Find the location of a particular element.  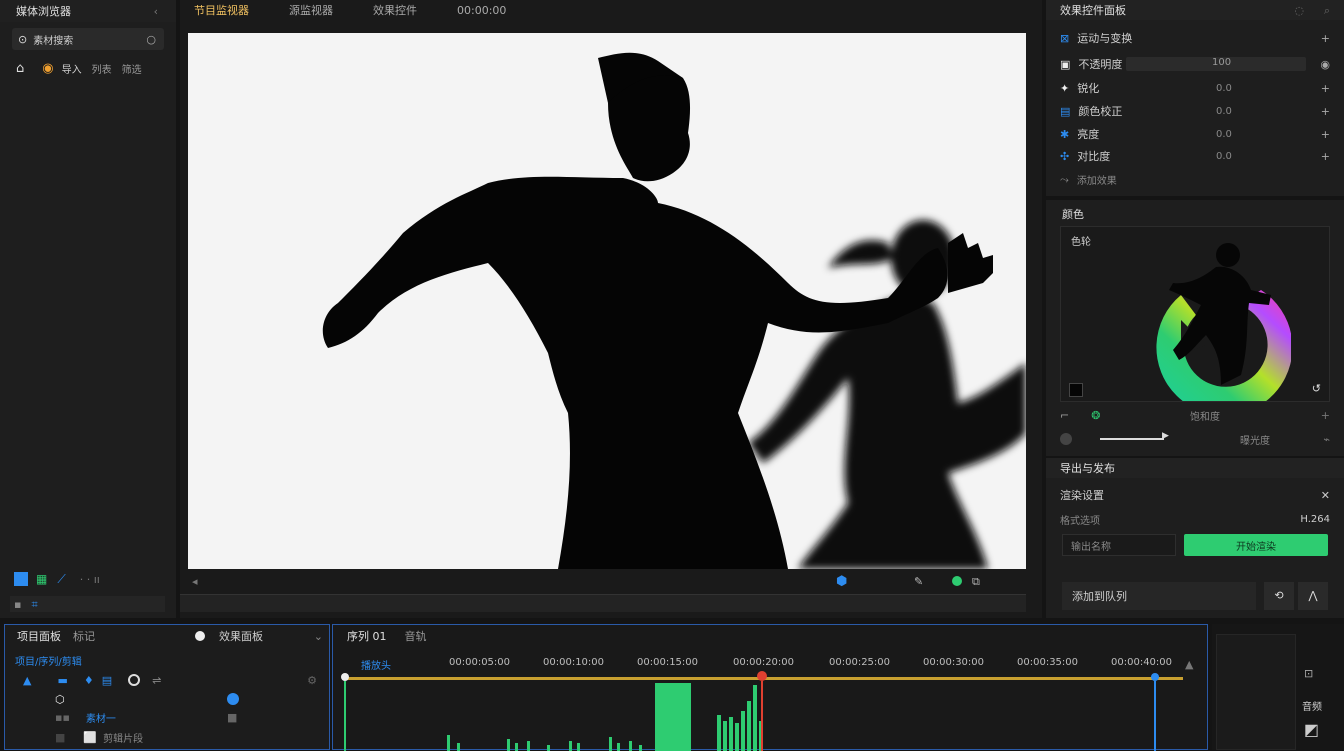

tab-effect-controls: 效果控件 is located at coordinates (395, 10).